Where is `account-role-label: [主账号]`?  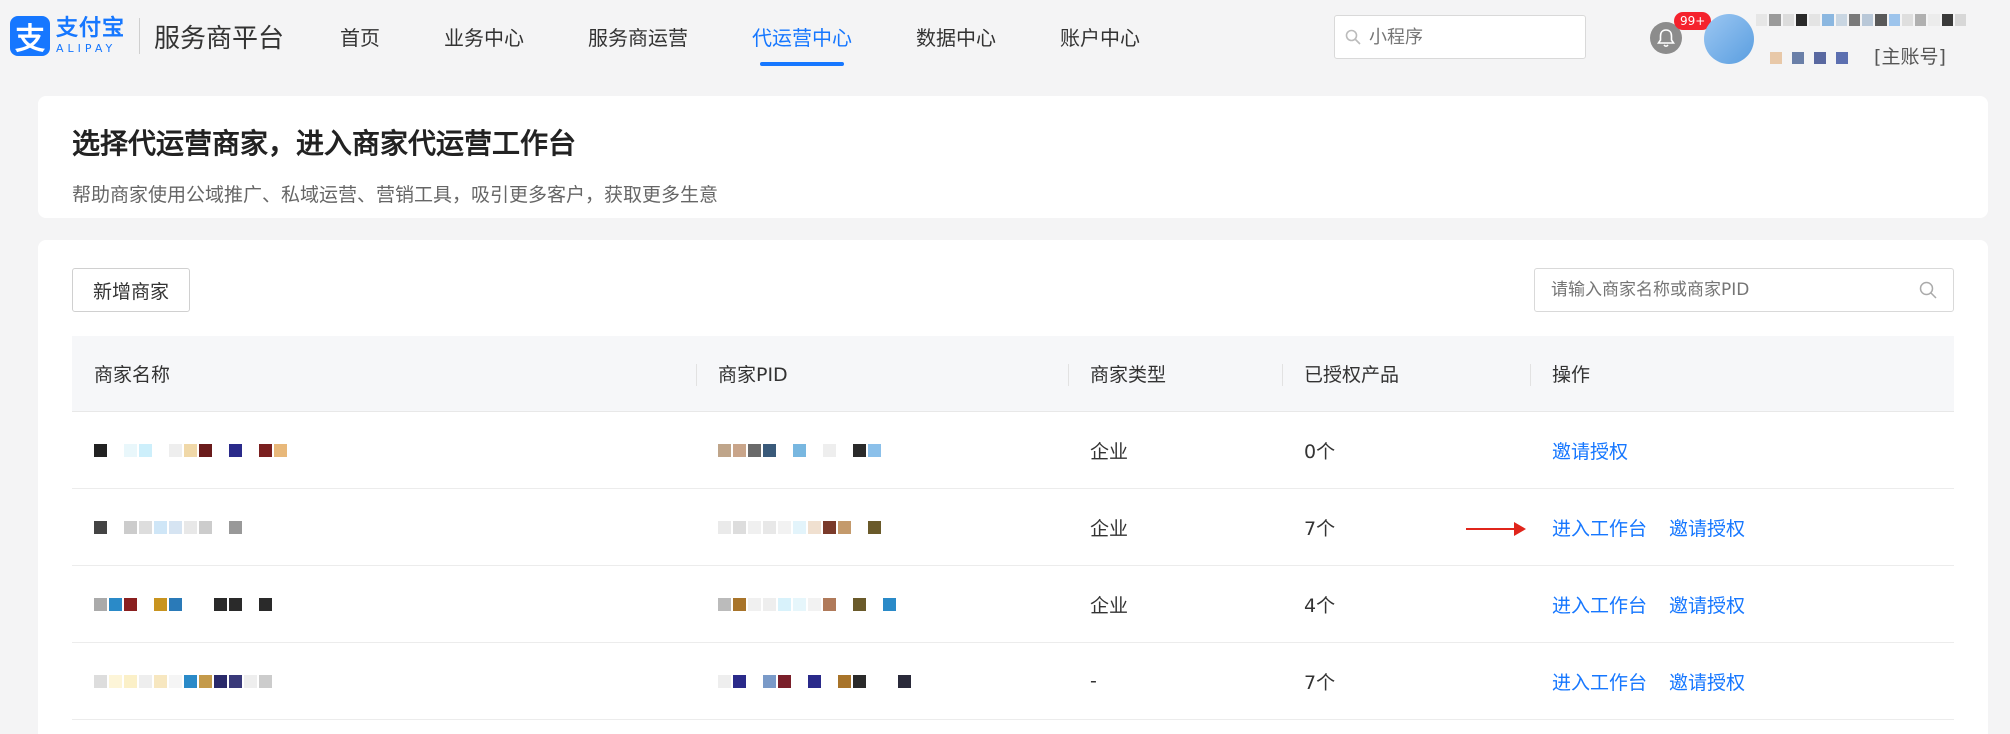
account-role-label: [主账号] is located at coordinates (1910, 57).